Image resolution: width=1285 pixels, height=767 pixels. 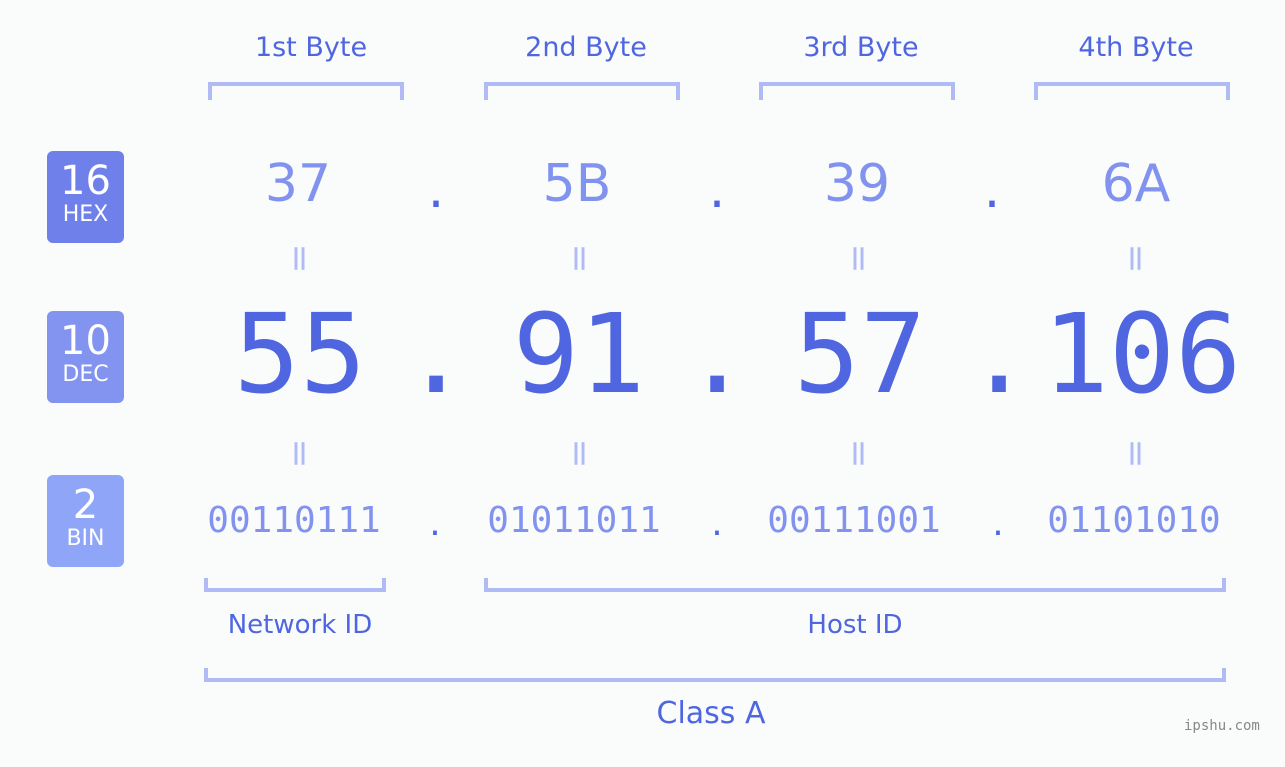 I want to click on bin-byte-2: 01011011, so click(x=574, y=520).